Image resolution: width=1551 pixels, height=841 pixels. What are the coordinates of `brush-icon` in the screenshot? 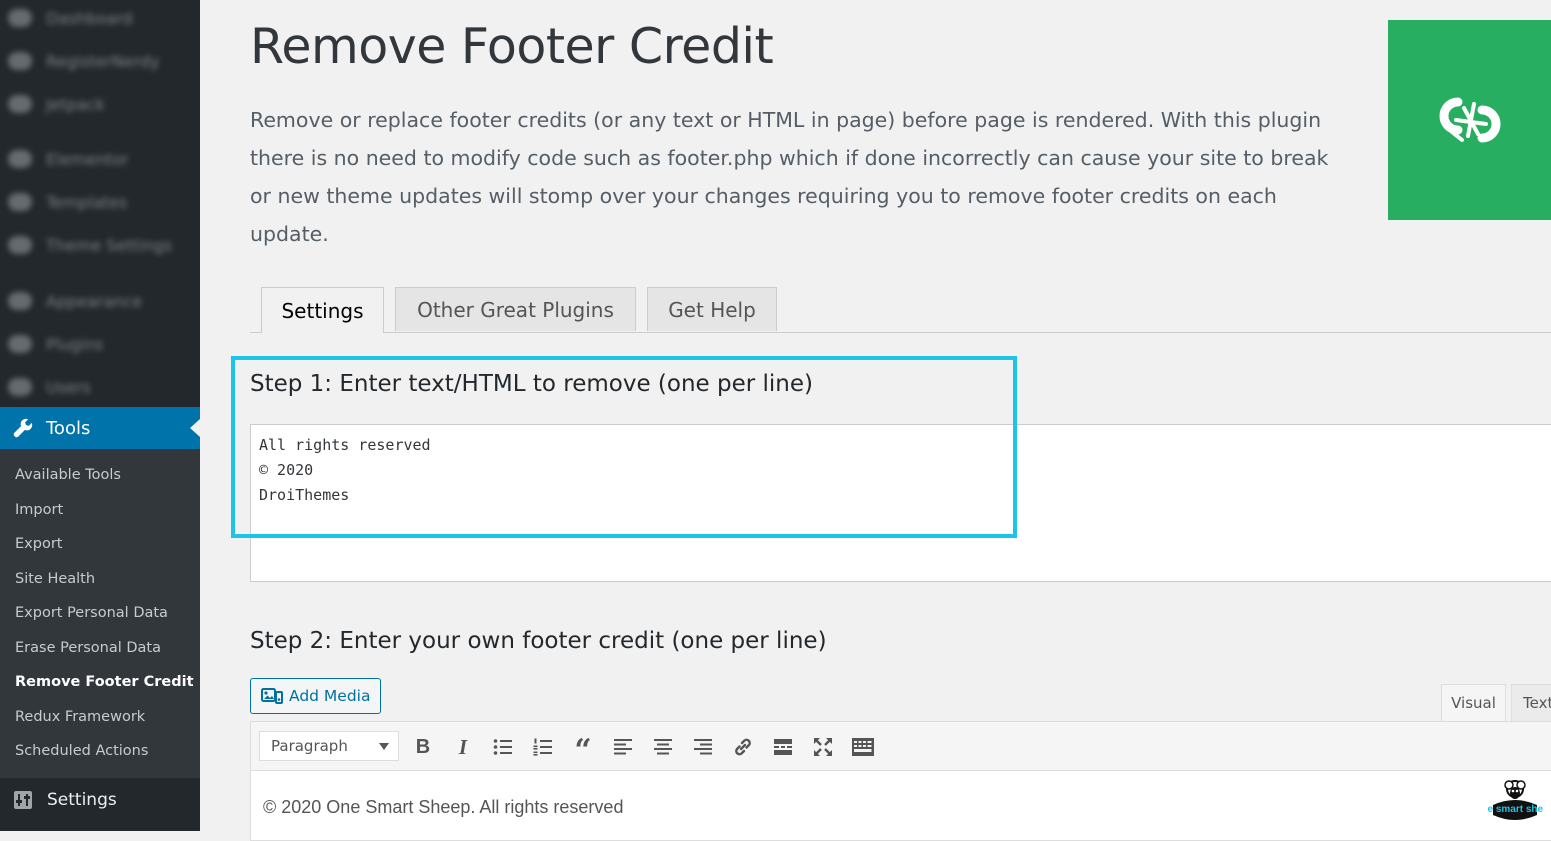 It's located at (20, 301).